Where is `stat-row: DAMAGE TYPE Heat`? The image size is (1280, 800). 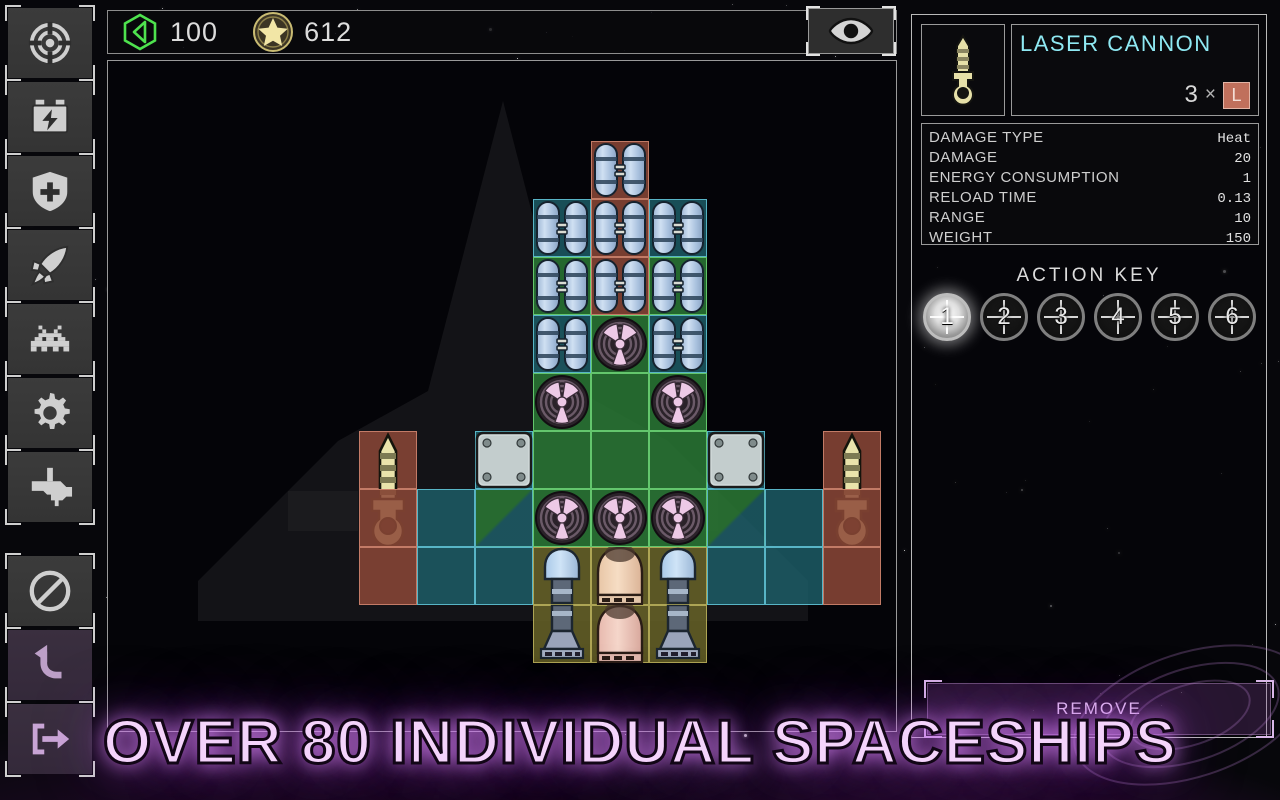 stat-row: DAMAGE TYPE Heat is located at coordinates (1090, 139).